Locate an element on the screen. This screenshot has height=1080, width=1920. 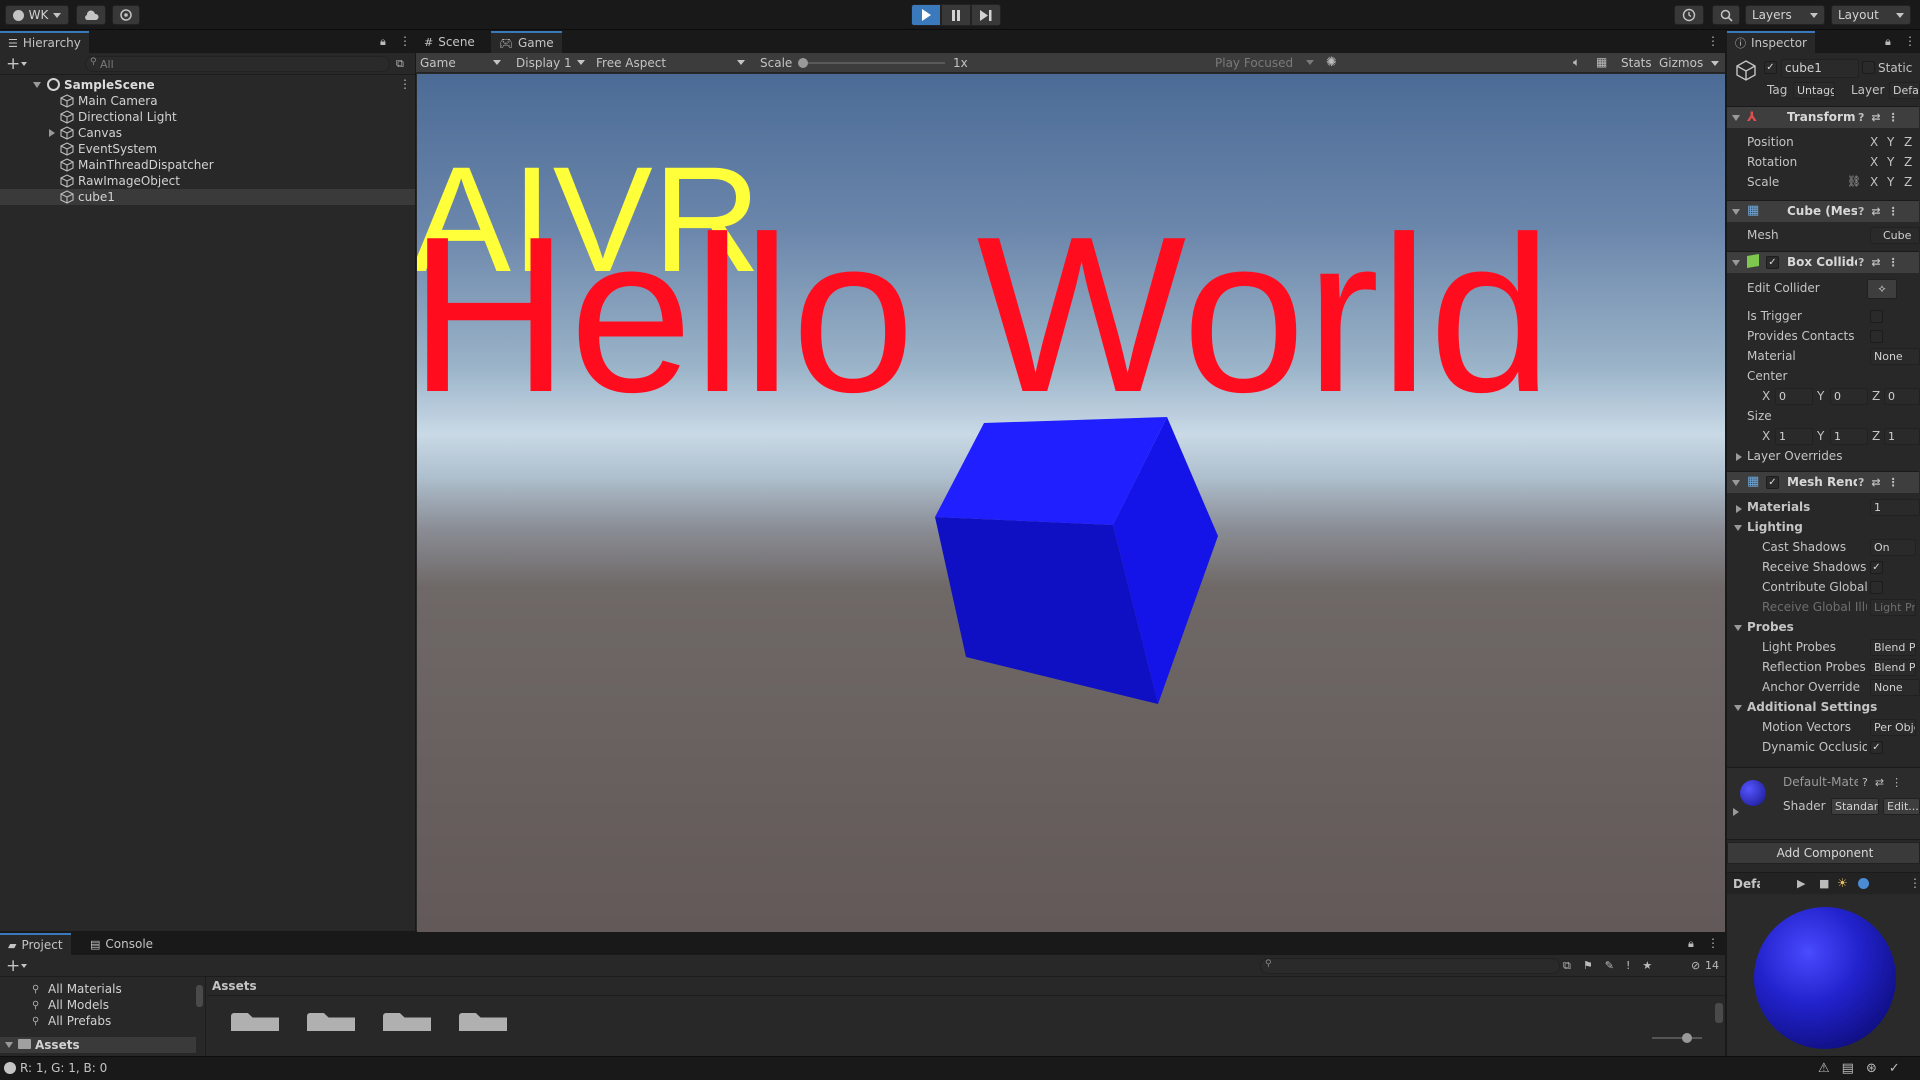
anchor-override-field: None is located at coordinates (1895, 687).